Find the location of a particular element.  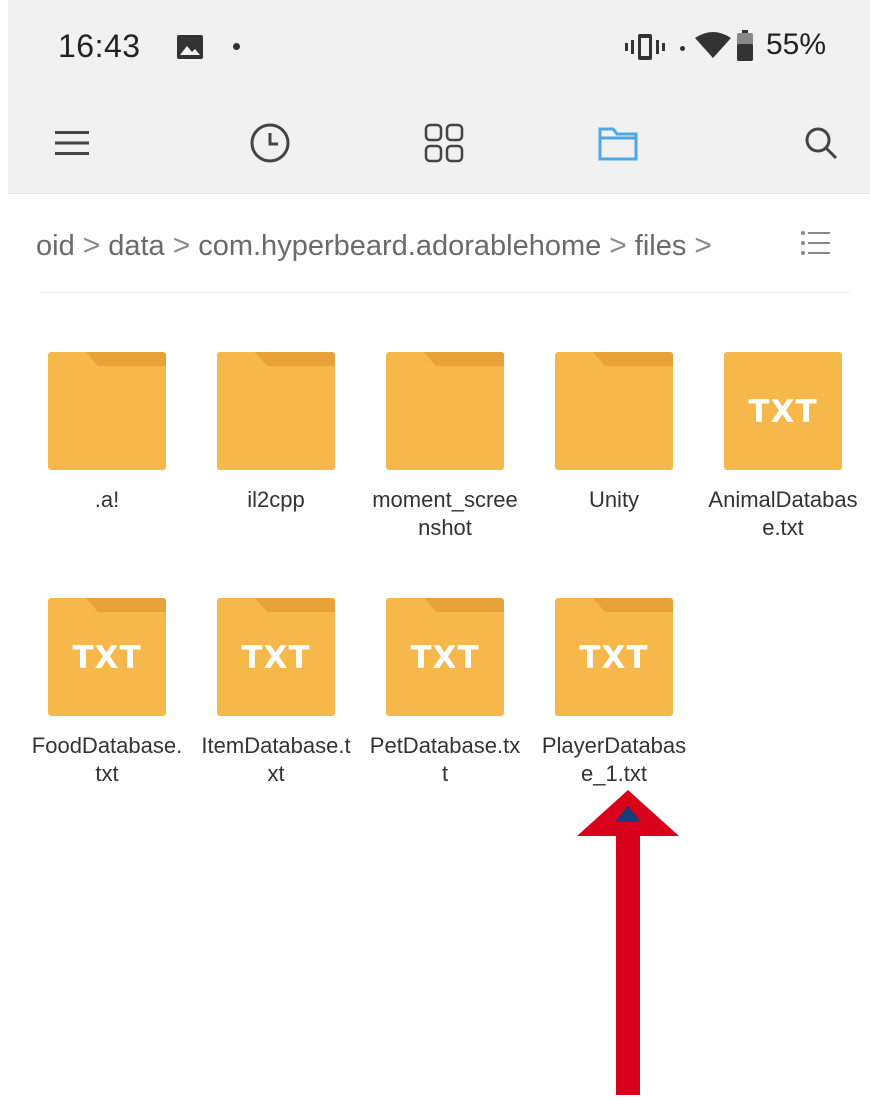

breadcrumb-item: files is located at coordinates (661, 246).